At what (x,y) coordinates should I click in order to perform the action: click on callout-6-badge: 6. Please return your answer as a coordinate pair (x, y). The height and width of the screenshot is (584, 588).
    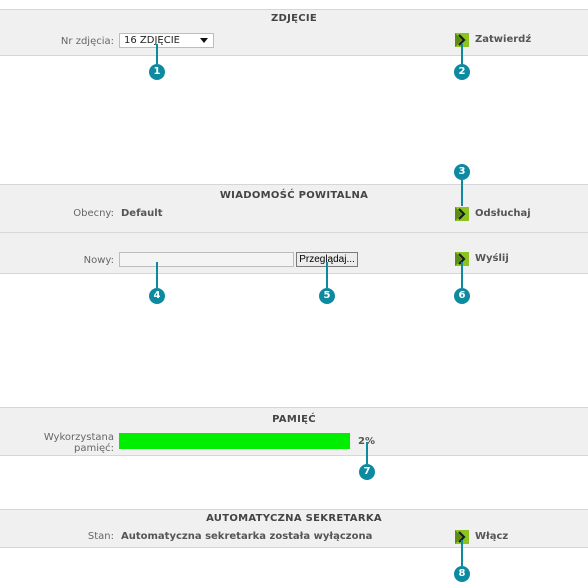
    Looking at the image, I should click on (462, 296).